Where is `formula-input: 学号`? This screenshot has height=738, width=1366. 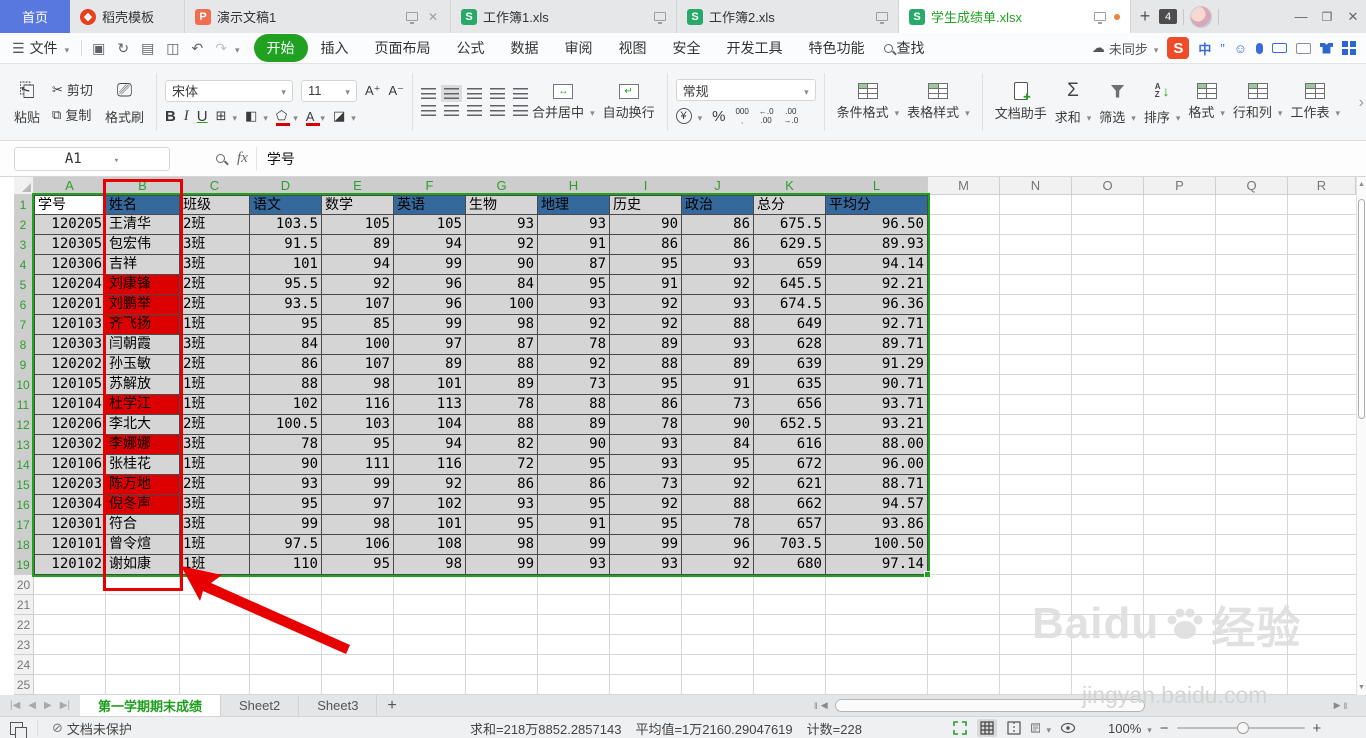
formula-input: 学号 is located at coordinates (810, 158).